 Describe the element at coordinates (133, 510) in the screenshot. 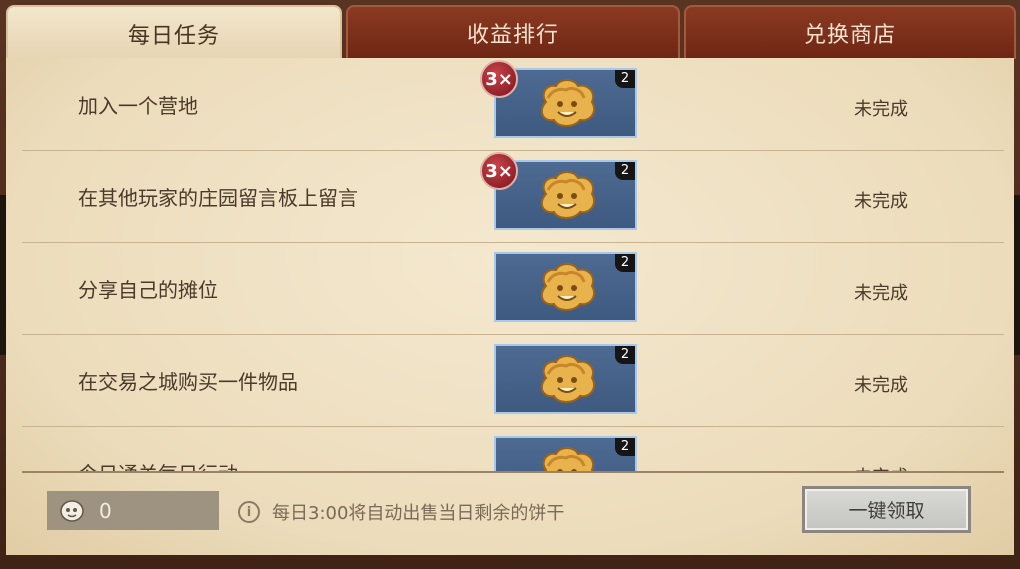

I see `cookie-balance: 0` at that location.